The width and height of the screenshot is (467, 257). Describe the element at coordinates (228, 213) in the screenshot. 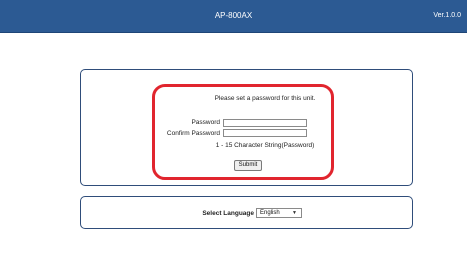

I see `language-label: Select Language` at that location.